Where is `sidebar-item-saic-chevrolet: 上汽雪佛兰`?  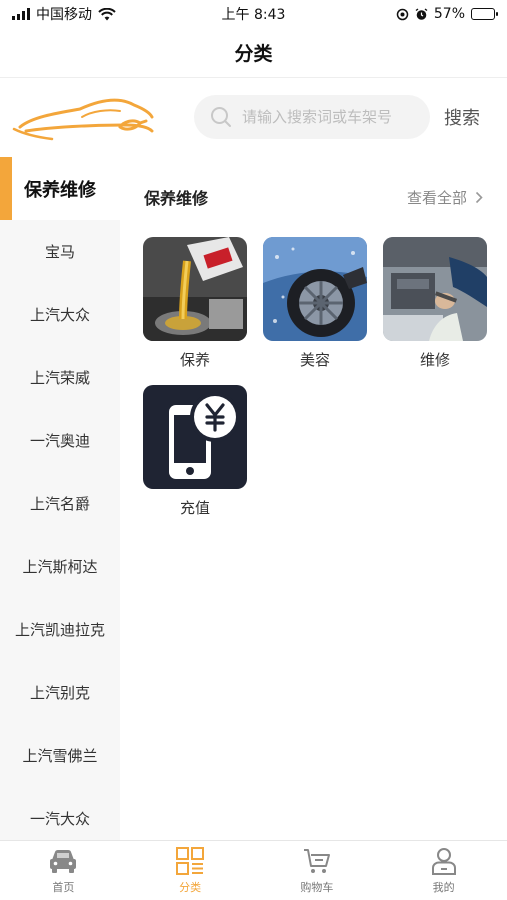
sidebar-item-saic-chevrolet: 上汽雪佛兰 is located at coordinates (60, 755).